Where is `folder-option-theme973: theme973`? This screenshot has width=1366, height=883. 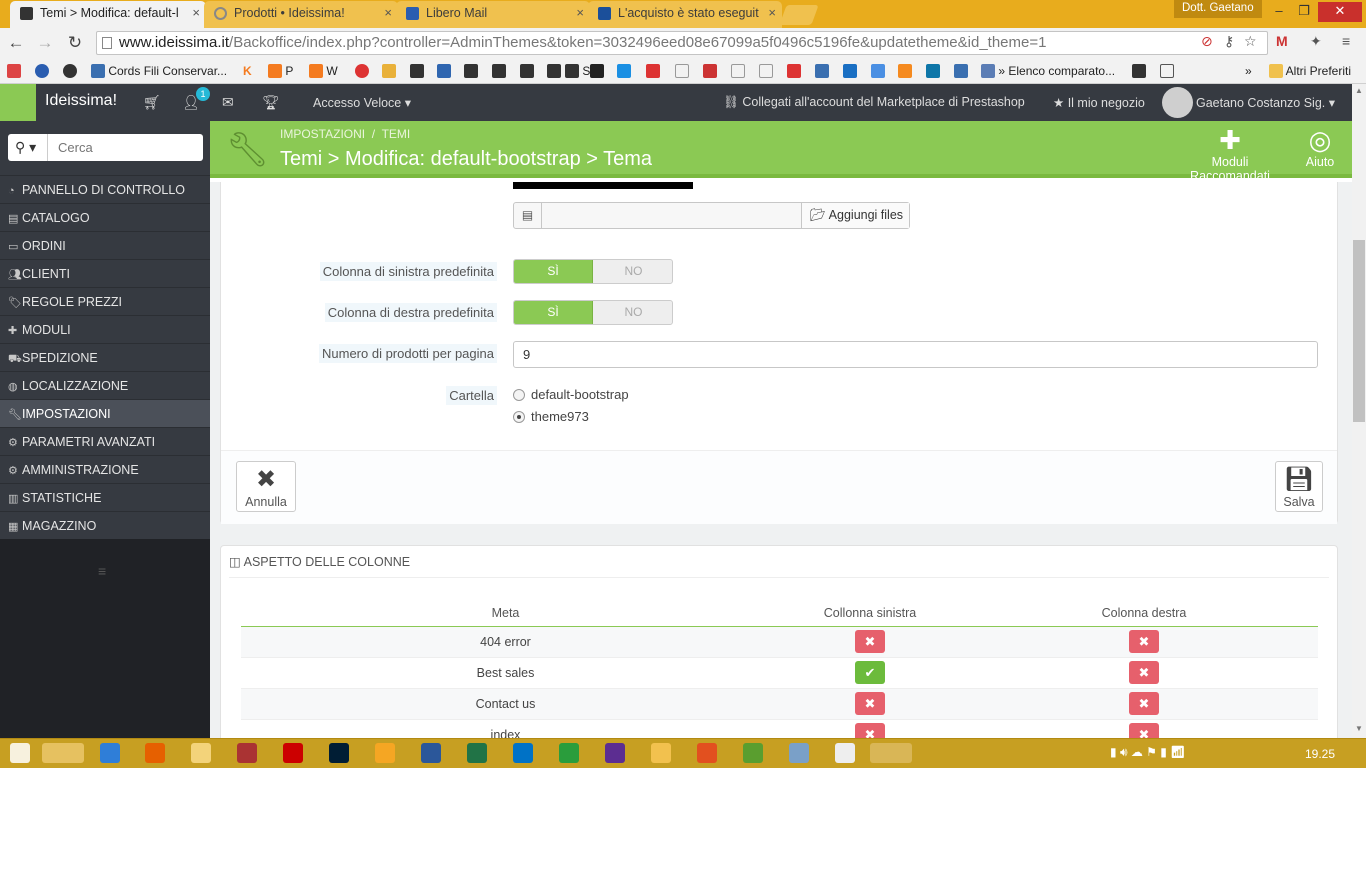 folder-option-theme973: theme973 is located at coordinates (551, 416).